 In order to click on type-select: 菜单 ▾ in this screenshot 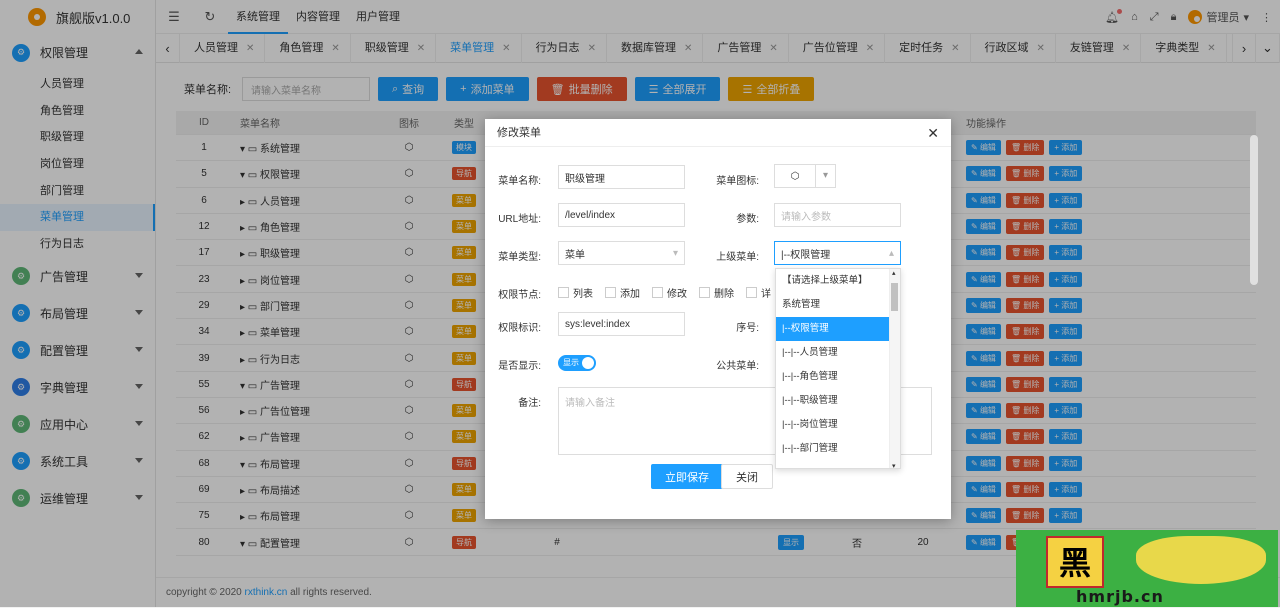, I will do `click(621, 253)`.